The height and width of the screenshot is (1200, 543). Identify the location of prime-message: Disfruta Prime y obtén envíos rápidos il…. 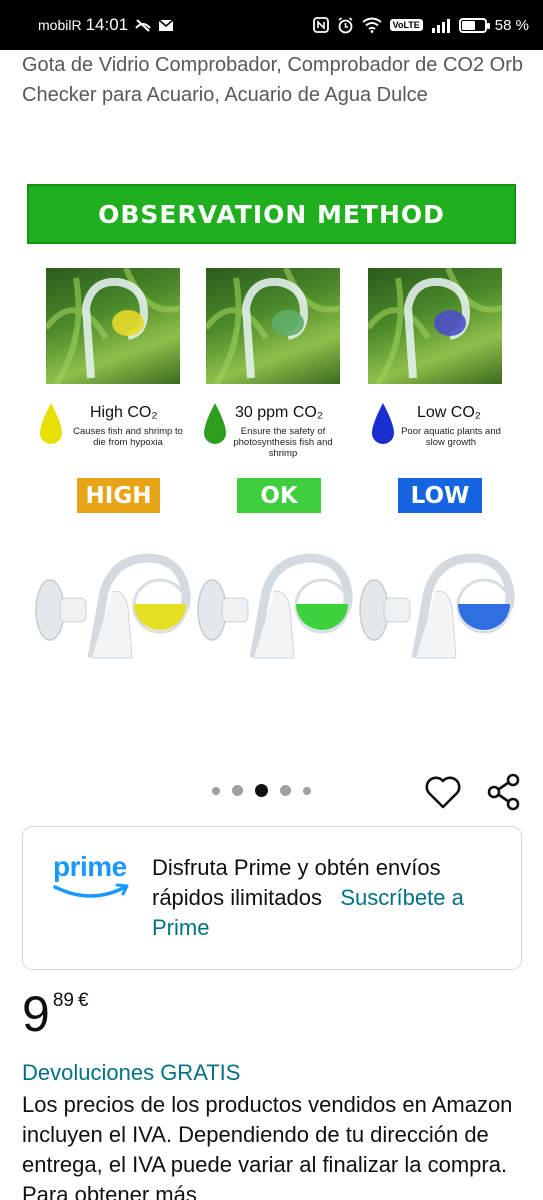
(327, 898).